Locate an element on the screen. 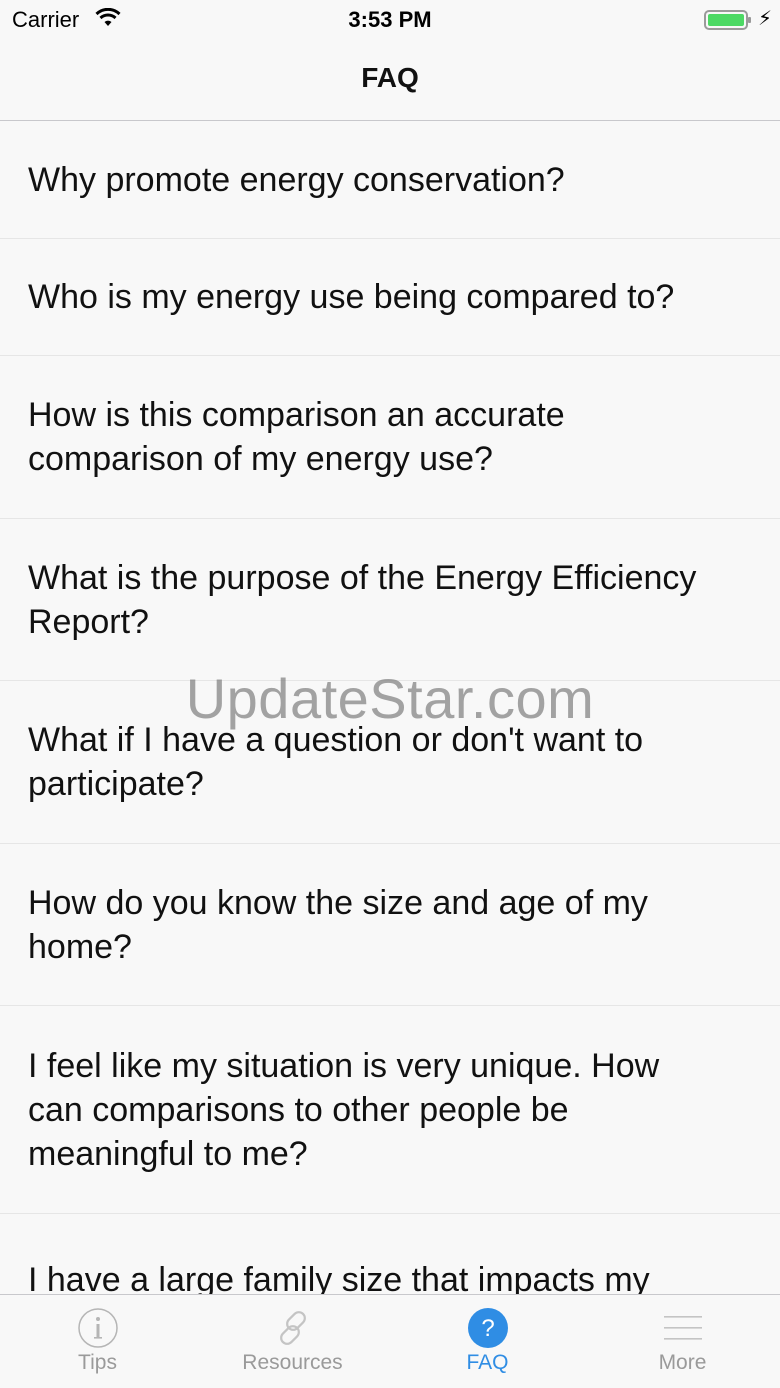 The height and width of the screenshot is (1388, 780). page-title: FAQ is located at coordinates (390, 77).